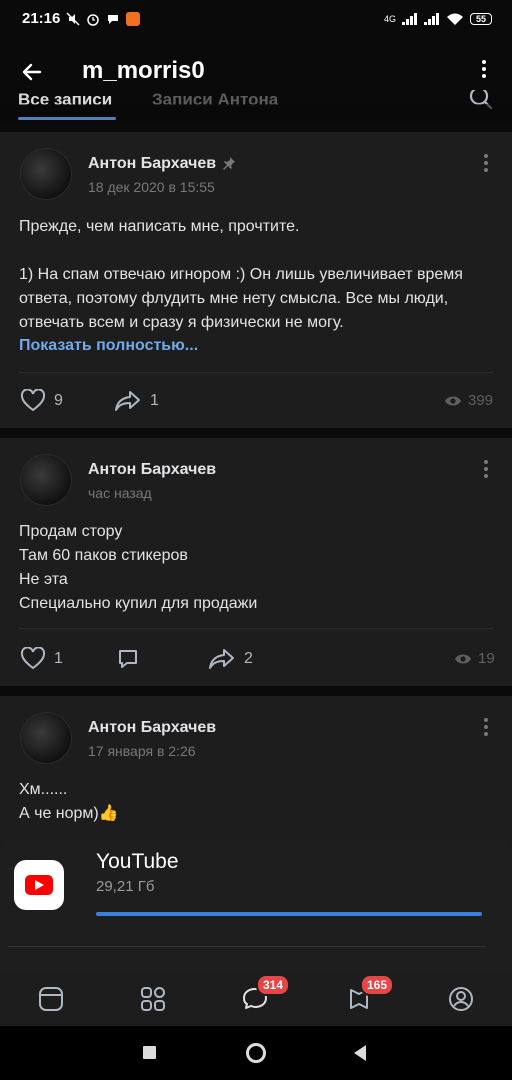  What do you see at coordinates (41, 18) in the screenshot?
I see `status-time: 21:16` at bounding box center [41, 18].